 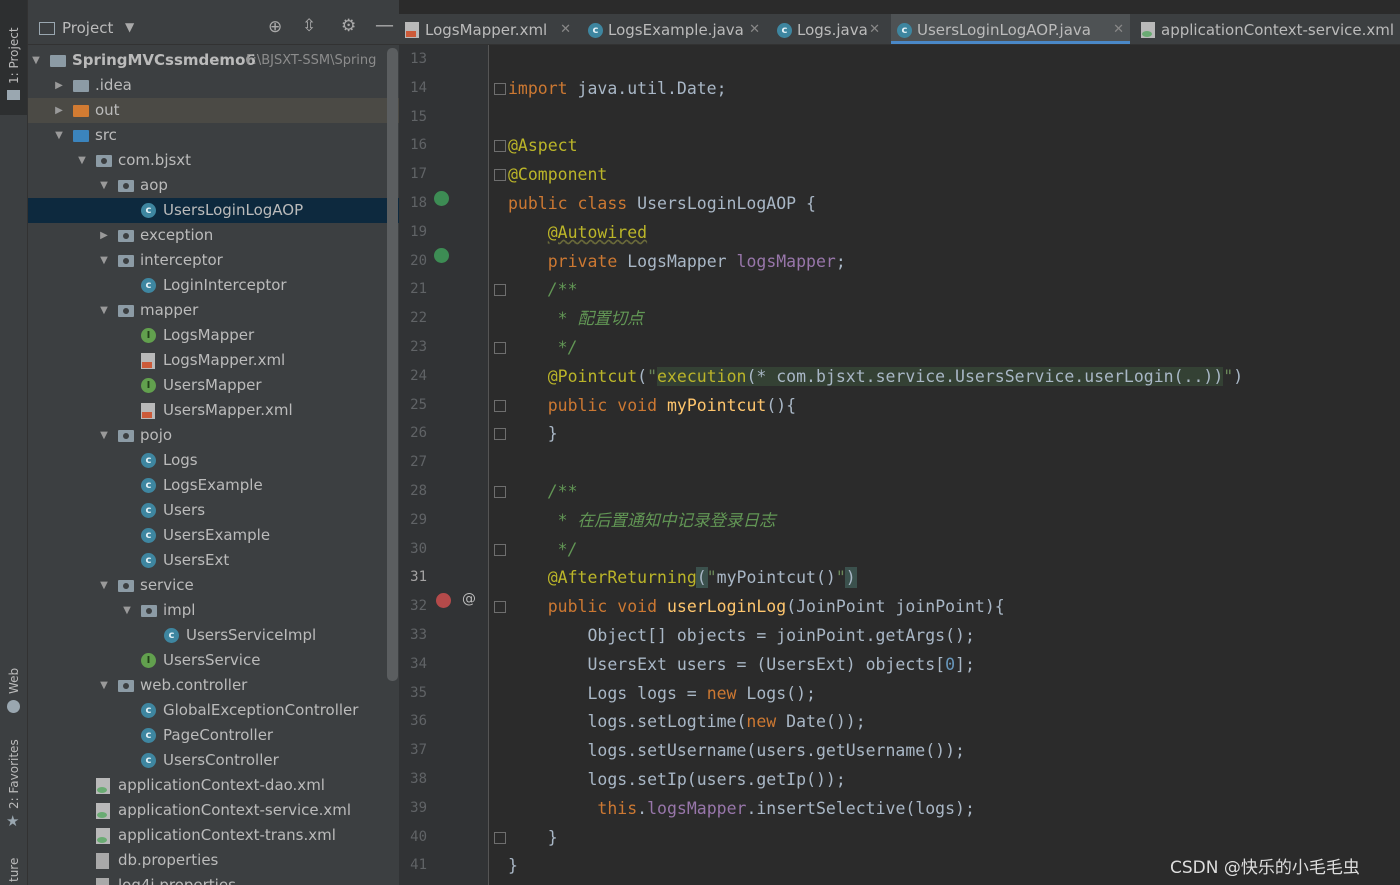 I want to click on editor-tab: c UsersLoginLogAOP.java ✕, so click(x=1010, y=29).